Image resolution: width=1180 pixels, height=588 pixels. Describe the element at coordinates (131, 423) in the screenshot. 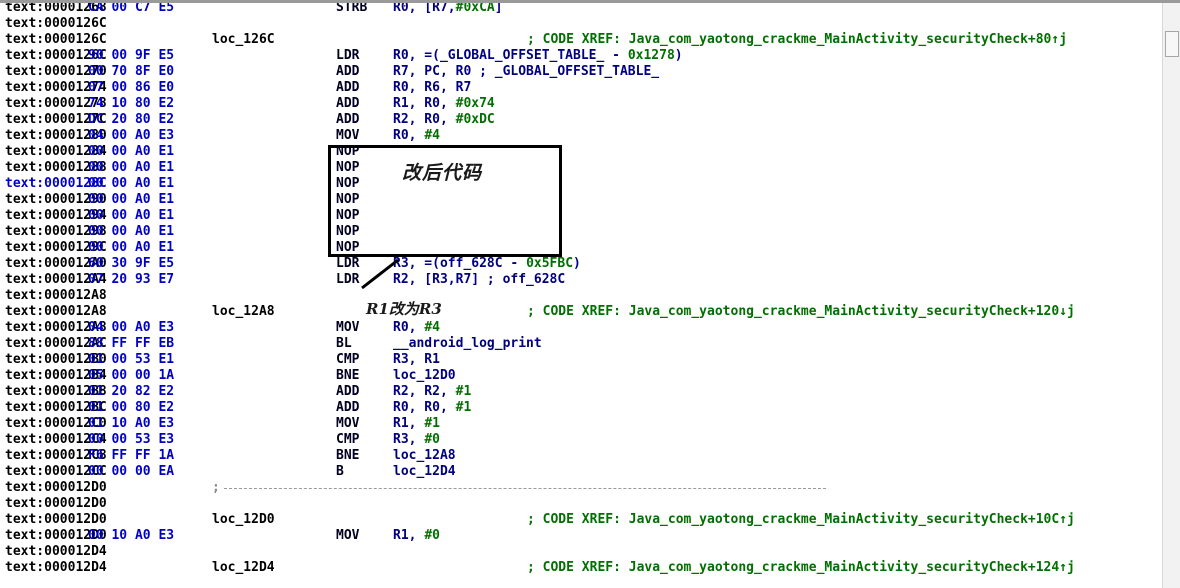

I see `line-opcode-bytes: 01 10 A0 E3` at that location.